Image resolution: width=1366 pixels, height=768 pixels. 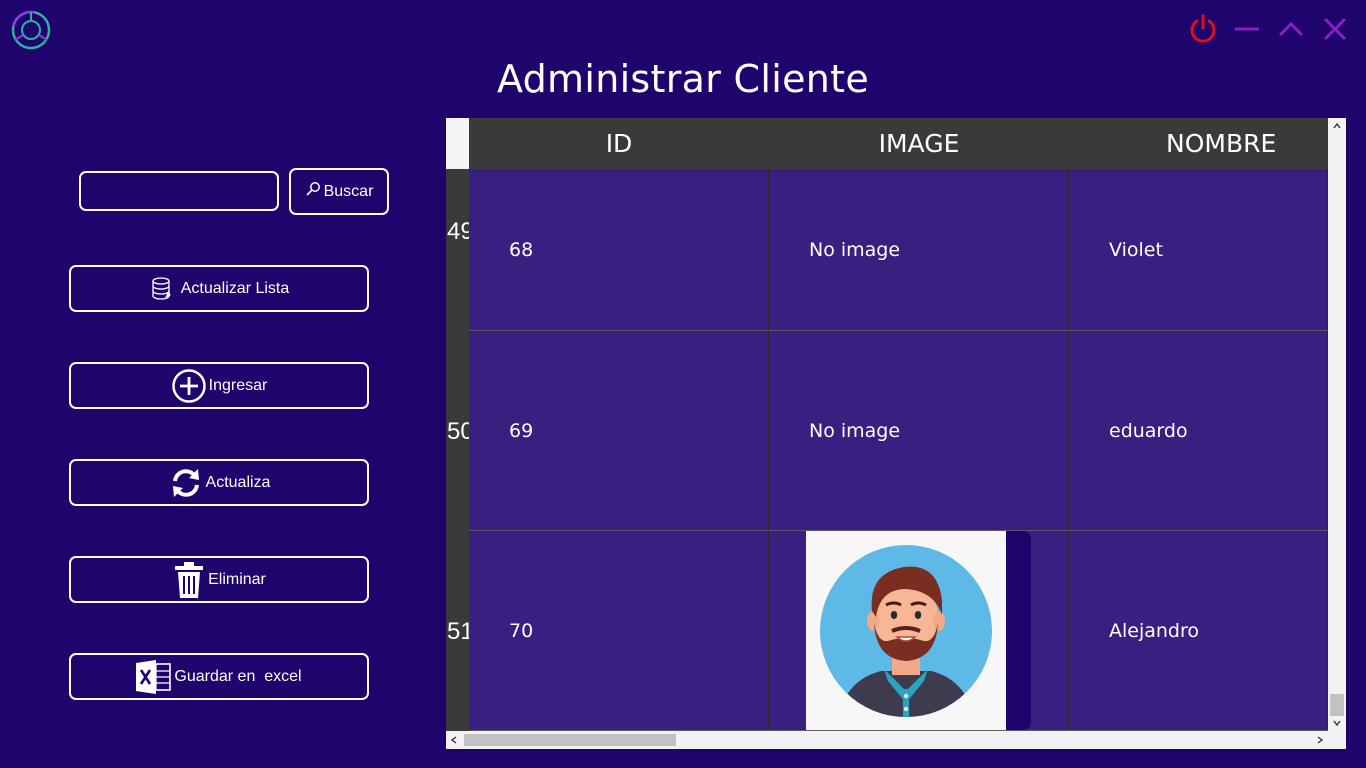 I want to click on row-header-column: 49 50 51, so click(x=457, y=424).